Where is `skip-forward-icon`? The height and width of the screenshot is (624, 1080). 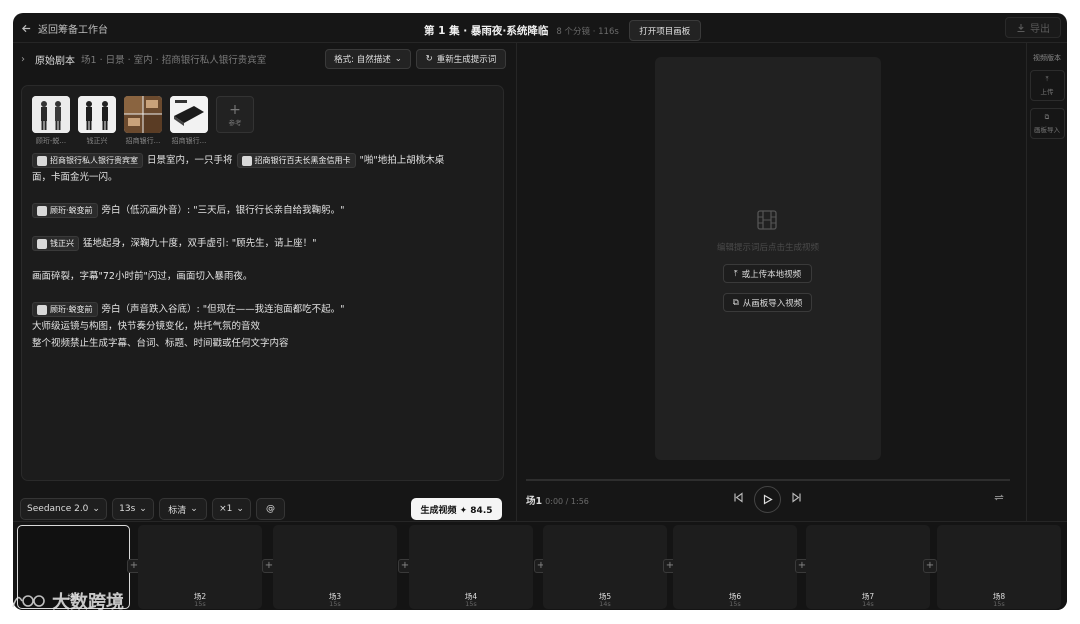 skip-forward-icon is located at coordinates (796, 499).